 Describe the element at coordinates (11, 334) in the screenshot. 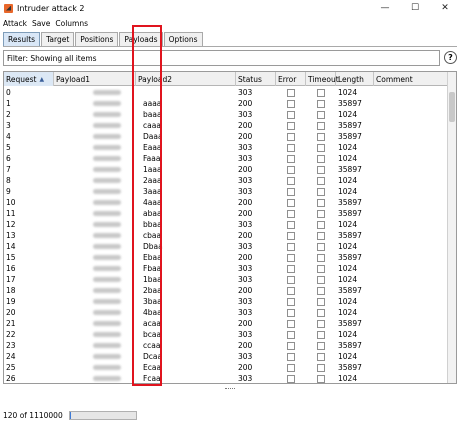

I see `cell-request: 22` at that location.